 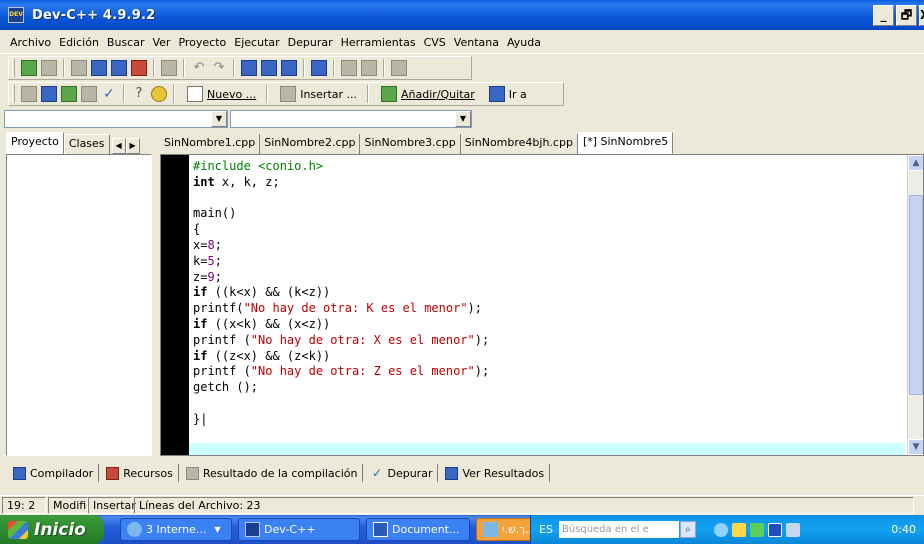 What do you see at coordinates (738, 529) in the screenshot?
I see `volume-icon` at bounding box center [738, 529].